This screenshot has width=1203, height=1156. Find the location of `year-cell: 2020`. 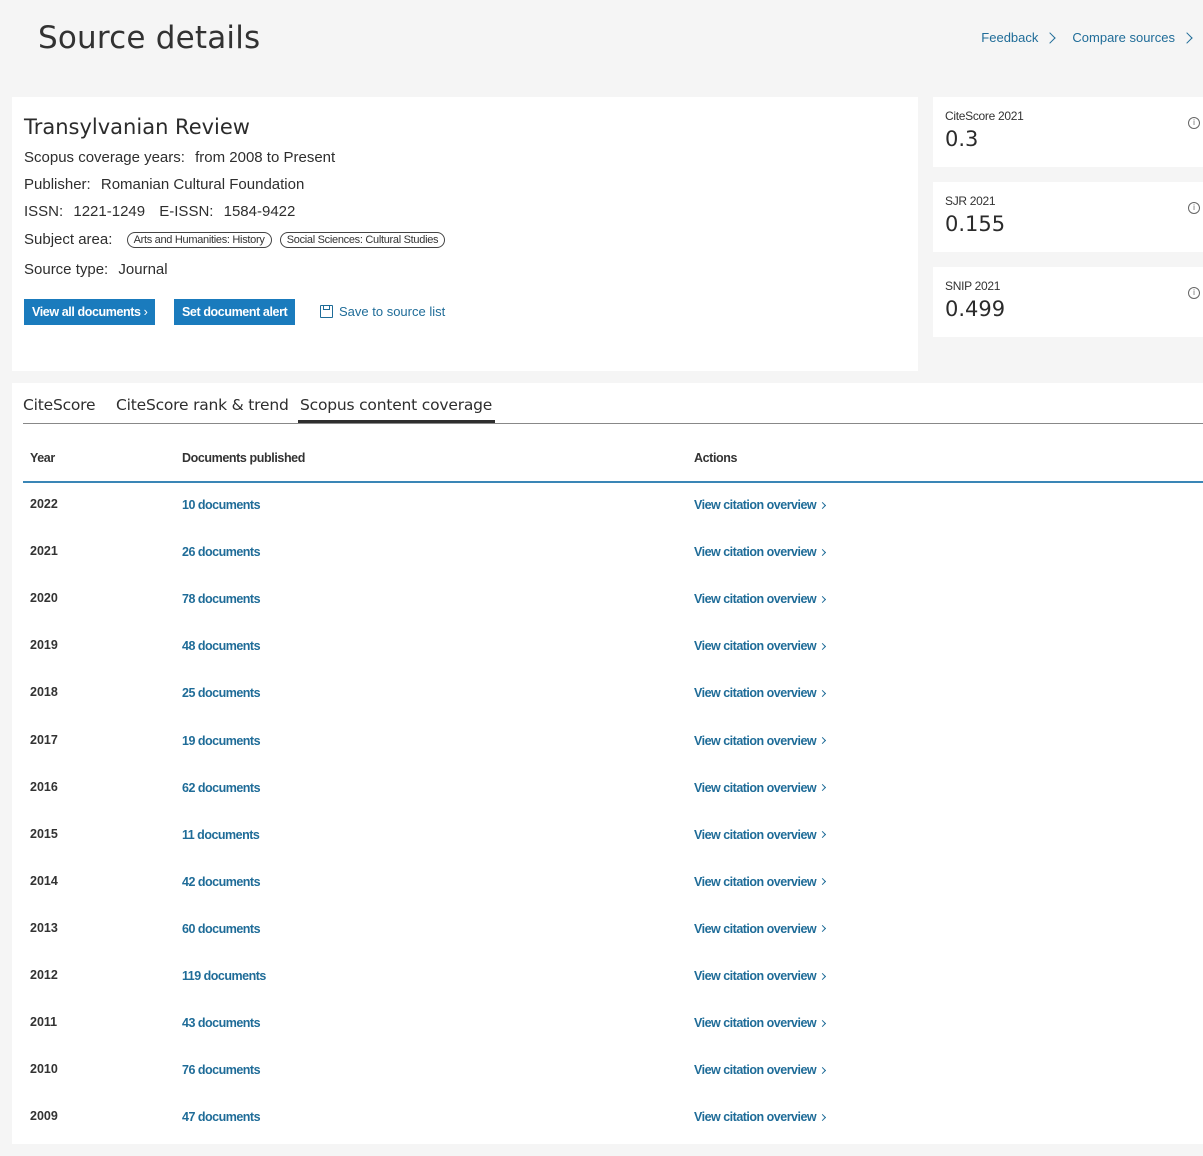

year-cell: 2020 is located at coordinates (44, 598).